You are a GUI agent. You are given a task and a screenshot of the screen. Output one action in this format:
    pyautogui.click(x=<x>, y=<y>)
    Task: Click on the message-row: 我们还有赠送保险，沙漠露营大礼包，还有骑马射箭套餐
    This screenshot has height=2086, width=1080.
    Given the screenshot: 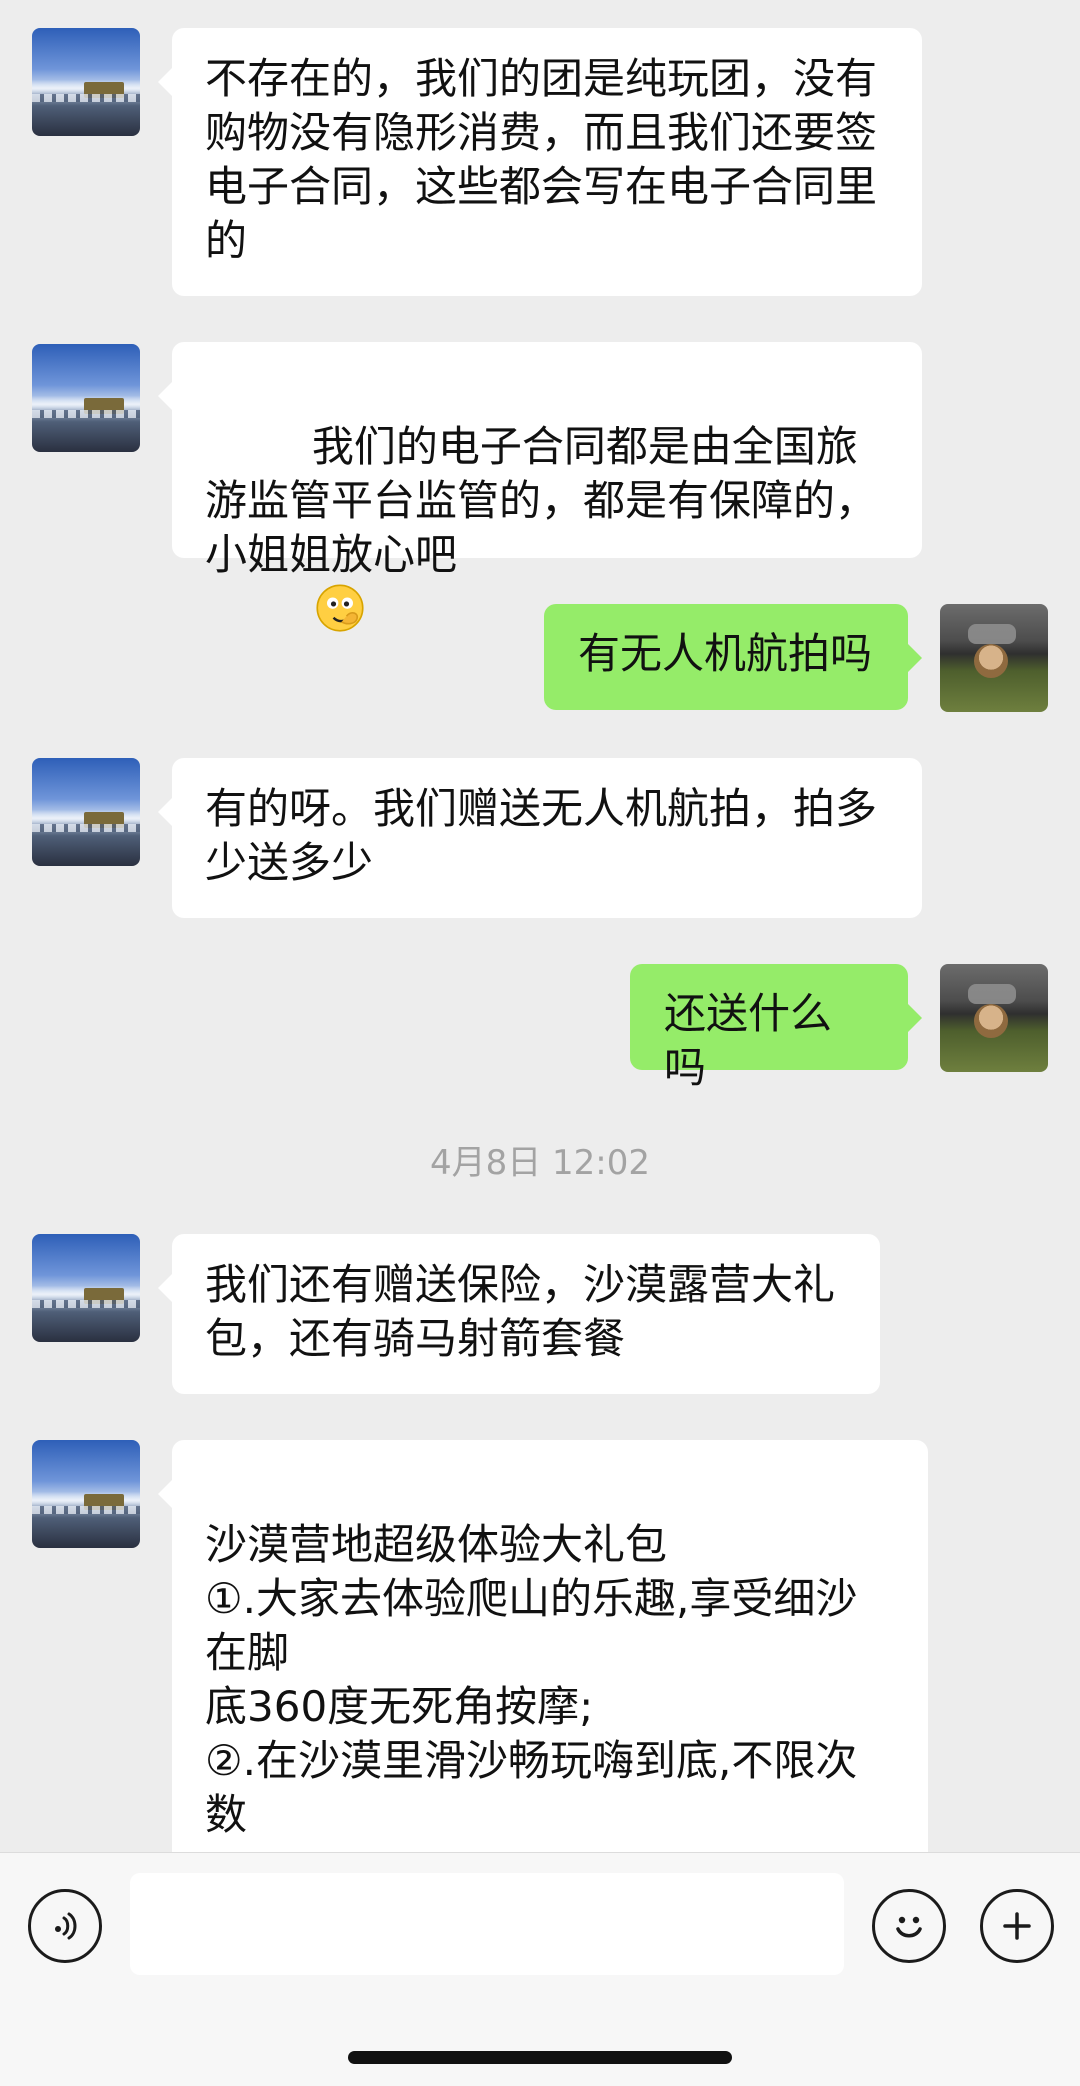 What is the action you would take?
    pyautogui.click(x=540, y=1315)
    